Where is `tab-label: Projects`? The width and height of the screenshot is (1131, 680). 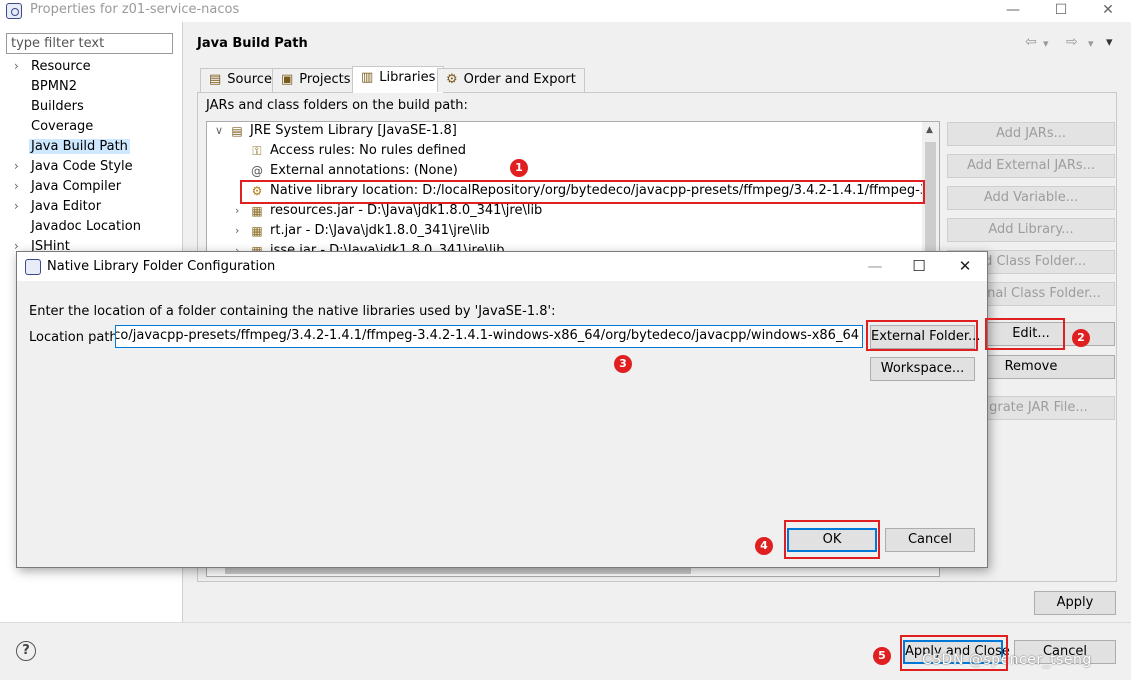
tab-label: Projects is located at coordinates (325, 79).